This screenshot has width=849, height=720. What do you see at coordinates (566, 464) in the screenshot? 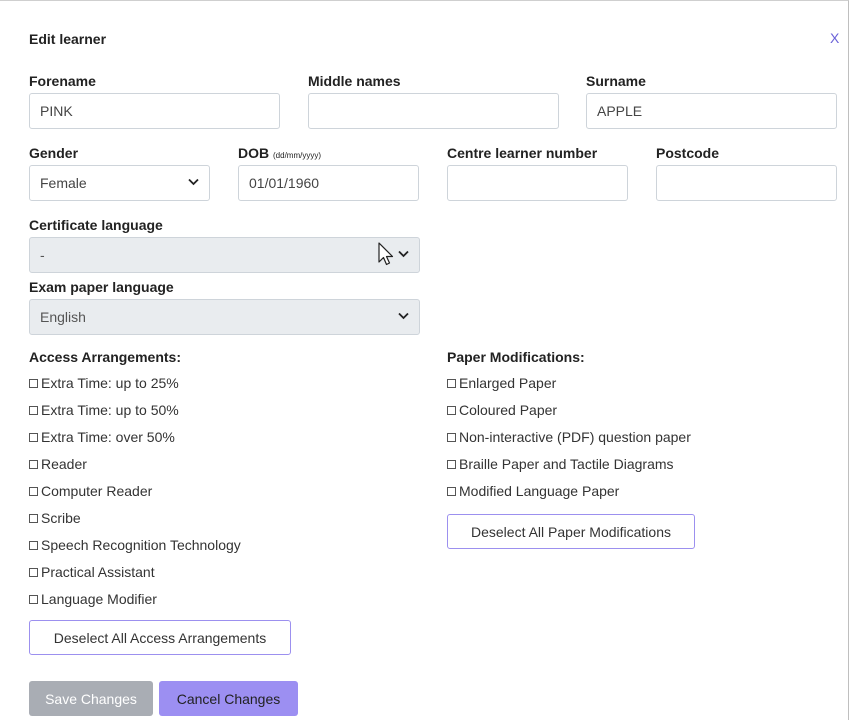
I see `checkbox-label: Braille Paper and Tactile Diagrams` at bounding box center [566, 464].